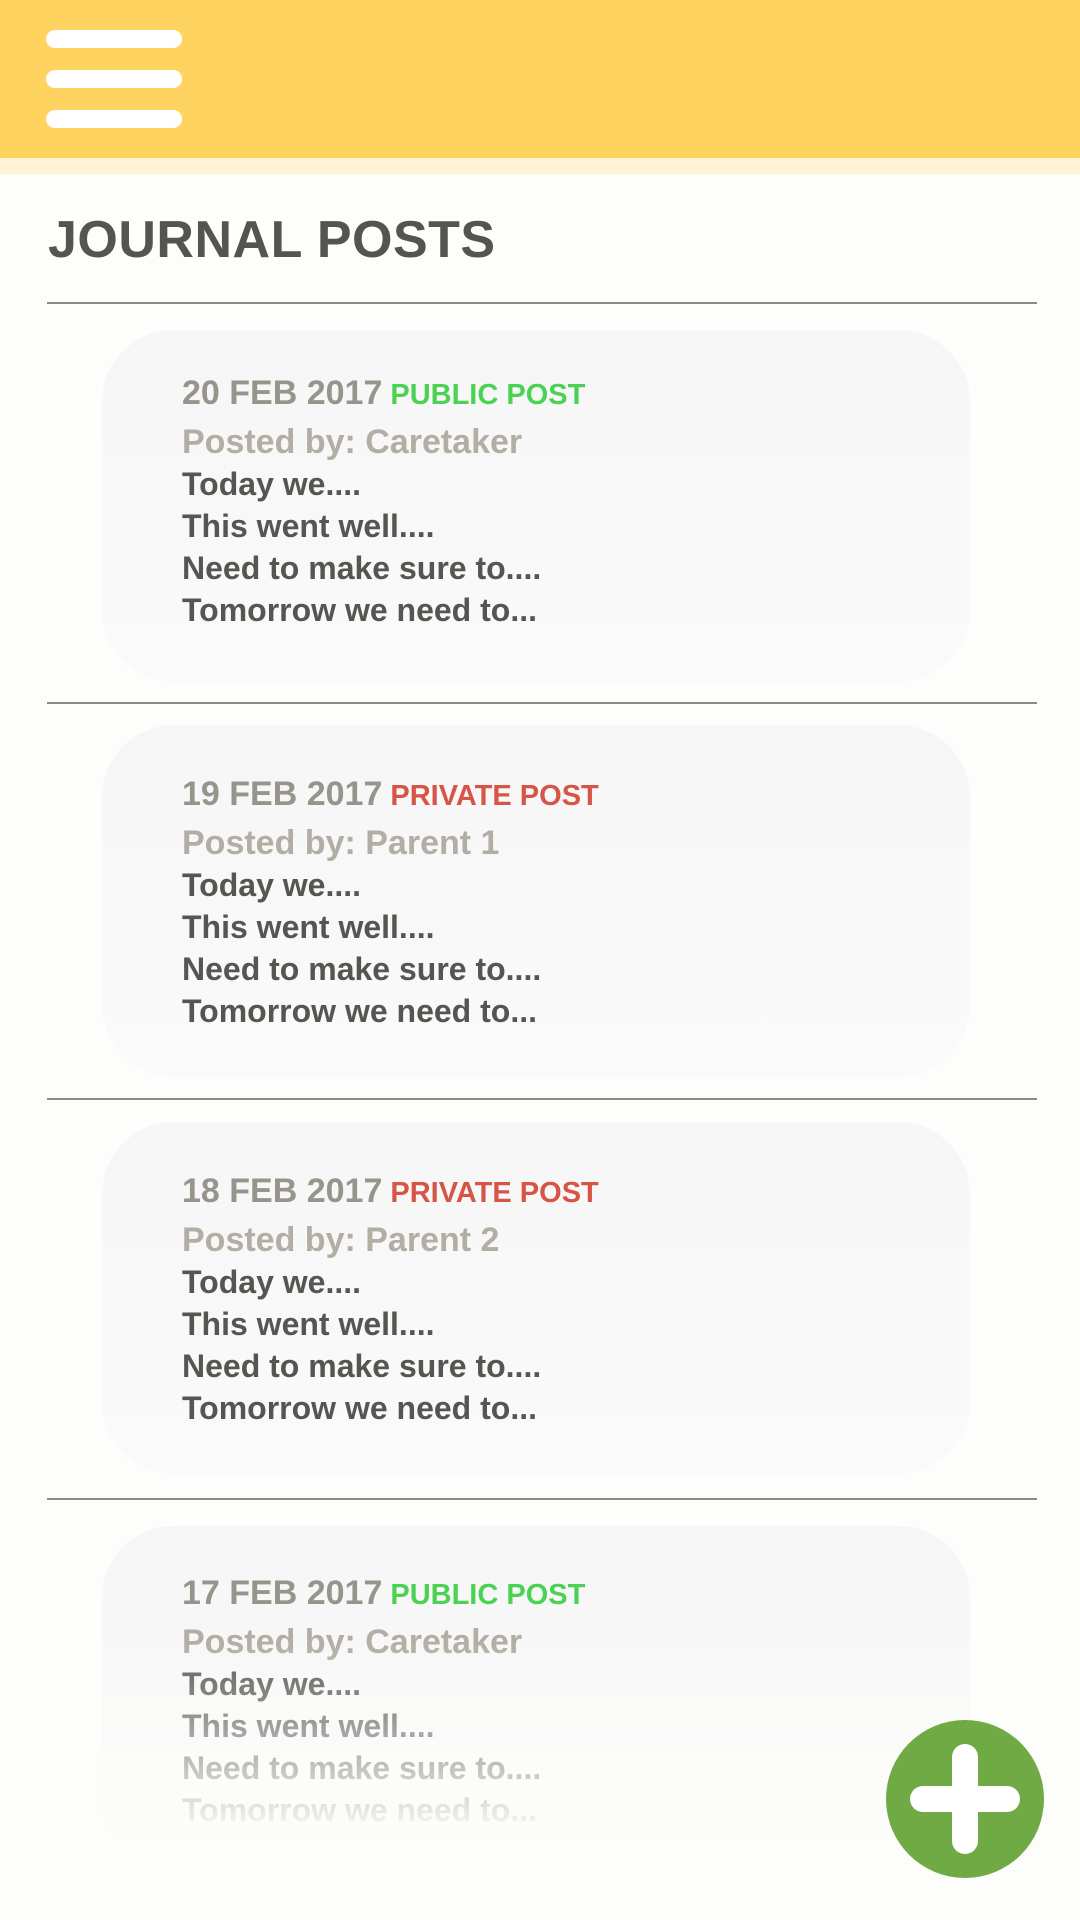 The width and height of the screenshot is (1080, 1920). What do you see at coordinates (341, 1240) in the screenshot?
I see `post-author: Posted by: Parent 2` at bounding box center [341, 1240].